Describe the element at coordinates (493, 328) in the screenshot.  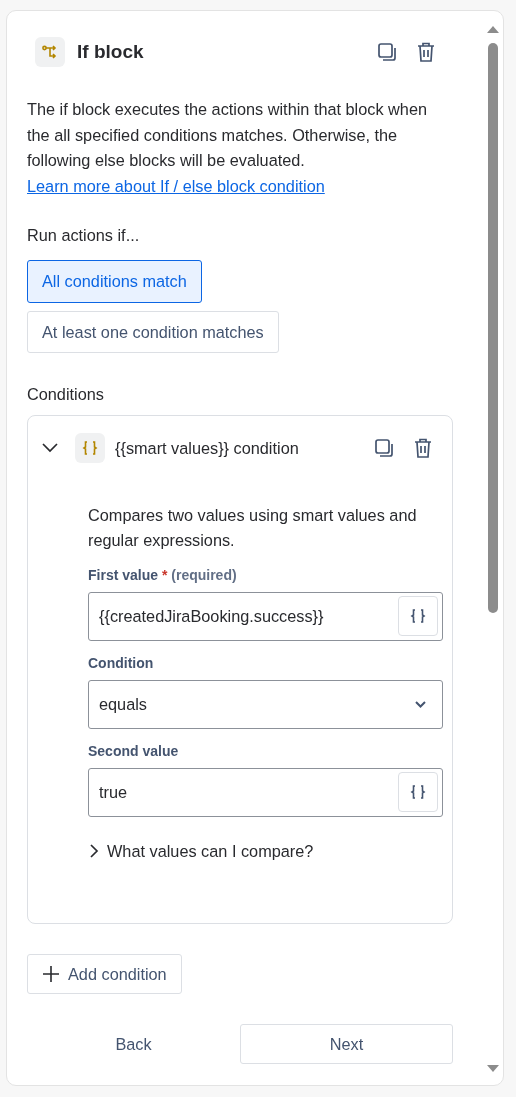
I see `scrollbar-thumb` at that location.